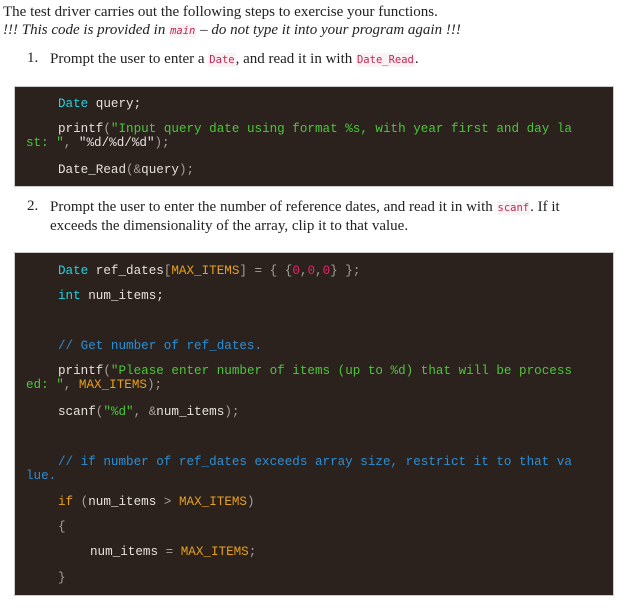  I want to click on warning-pre: !!! This code is provided in, so click(86, 30).